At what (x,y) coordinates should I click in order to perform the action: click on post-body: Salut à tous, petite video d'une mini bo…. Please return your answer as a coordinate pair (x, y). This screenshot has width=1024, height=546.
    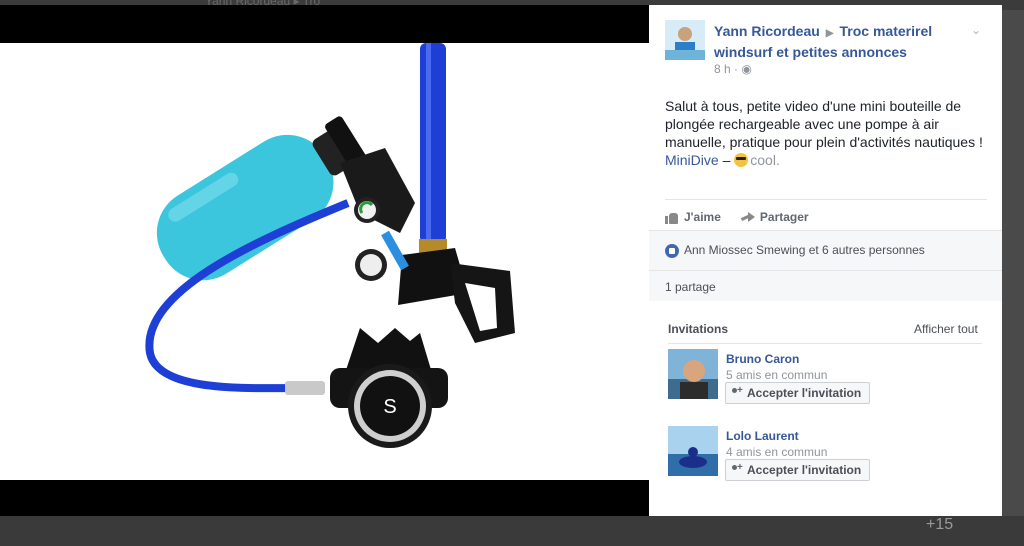
    Looking at the image, I should click on (824, 124).